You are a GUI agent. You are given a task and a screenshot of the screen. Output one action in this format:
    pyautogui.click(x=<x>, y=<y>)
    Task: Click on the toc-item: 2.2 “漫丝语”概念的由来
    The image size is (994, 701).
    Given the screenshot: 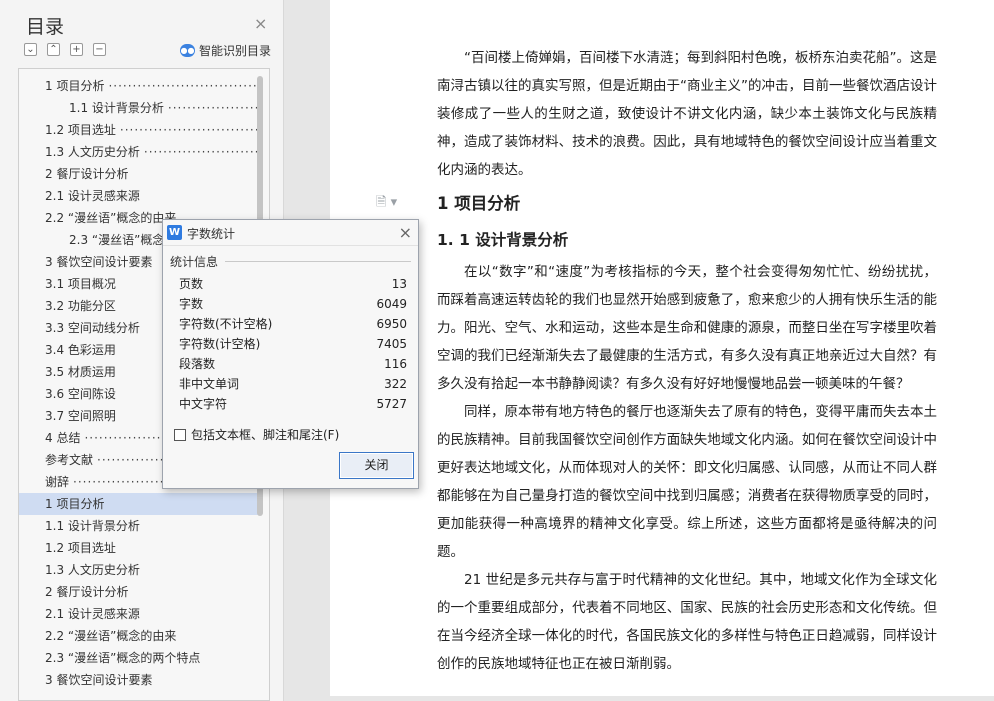 What is the action you would take?
    pyautogui.click(x=139, y=636)
    